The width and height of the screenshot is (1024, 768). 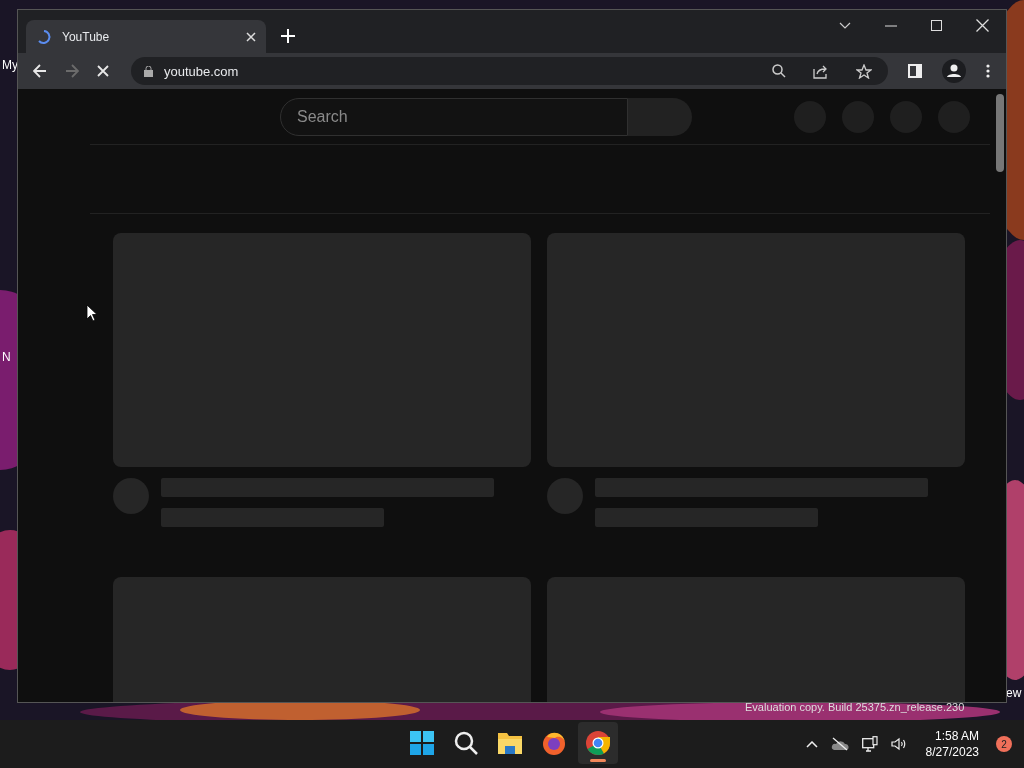 What do you see at coordinates (454, 116) in the screenshot?
I see `search-field: Search` at bounding box center [454, 116].